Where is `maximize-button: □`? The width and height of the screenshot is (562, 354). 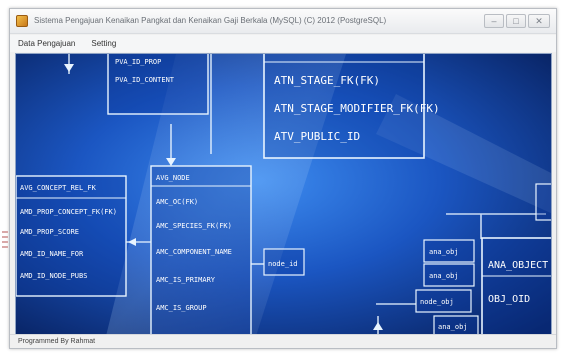
maximize-button: □ is located at coordinates (516, 21).